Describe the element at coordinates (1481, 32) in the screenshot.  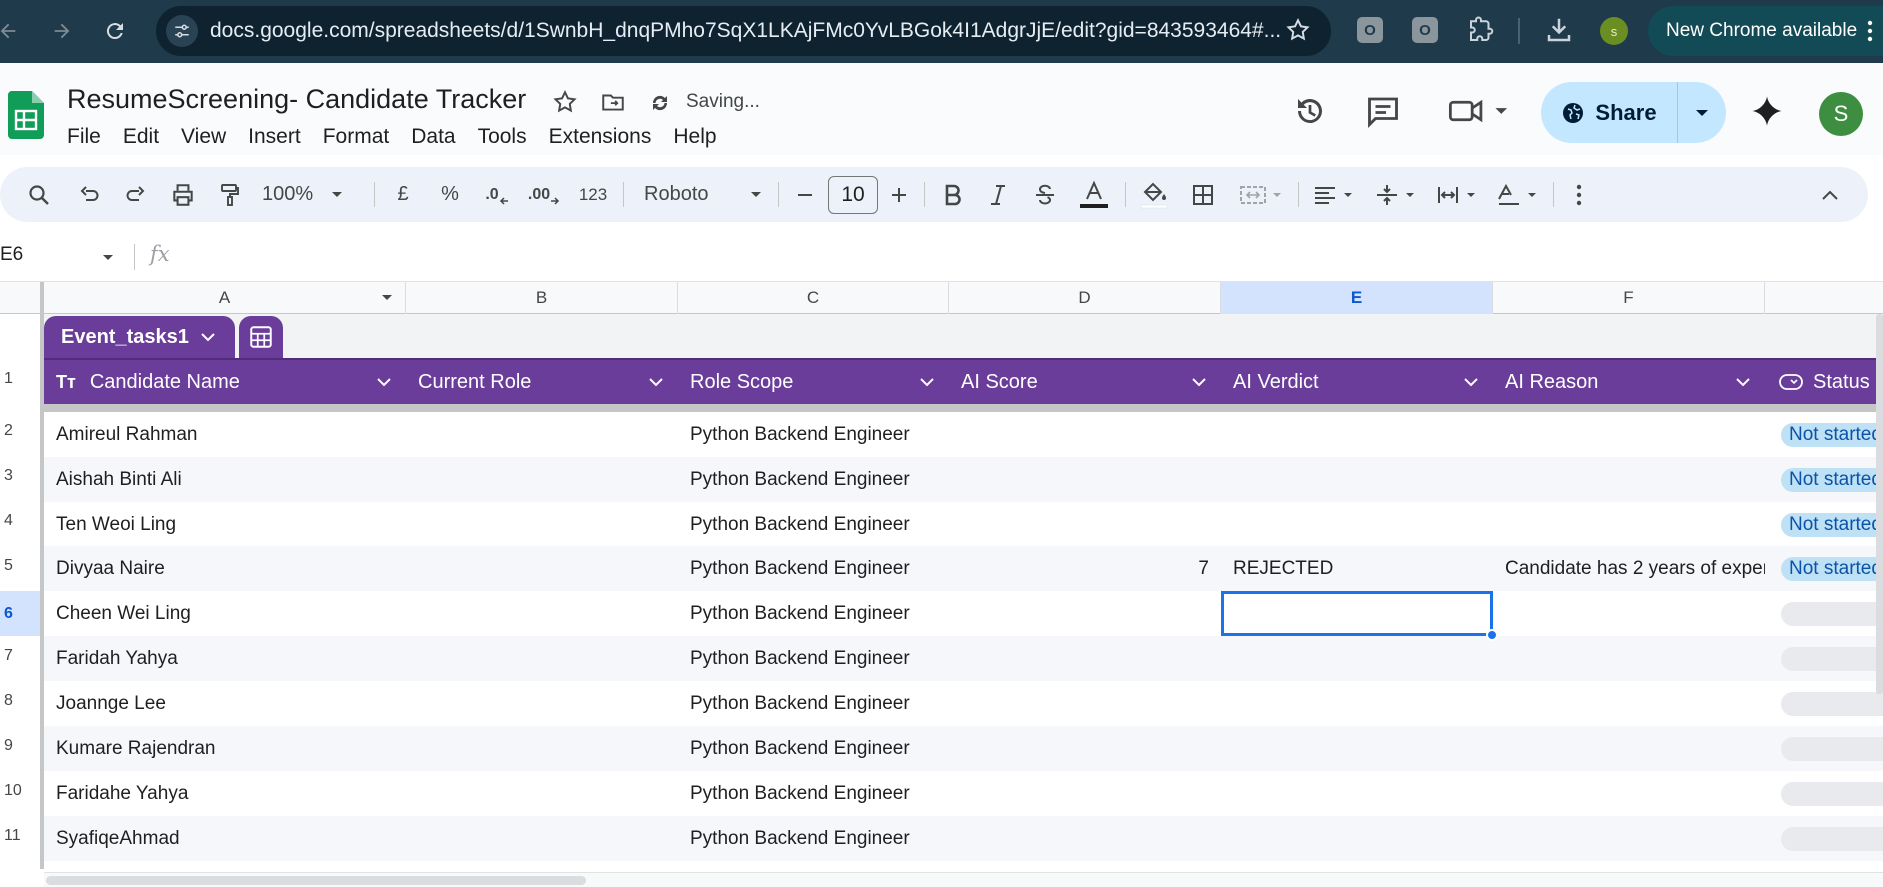
I see `extensions-button` at that location.